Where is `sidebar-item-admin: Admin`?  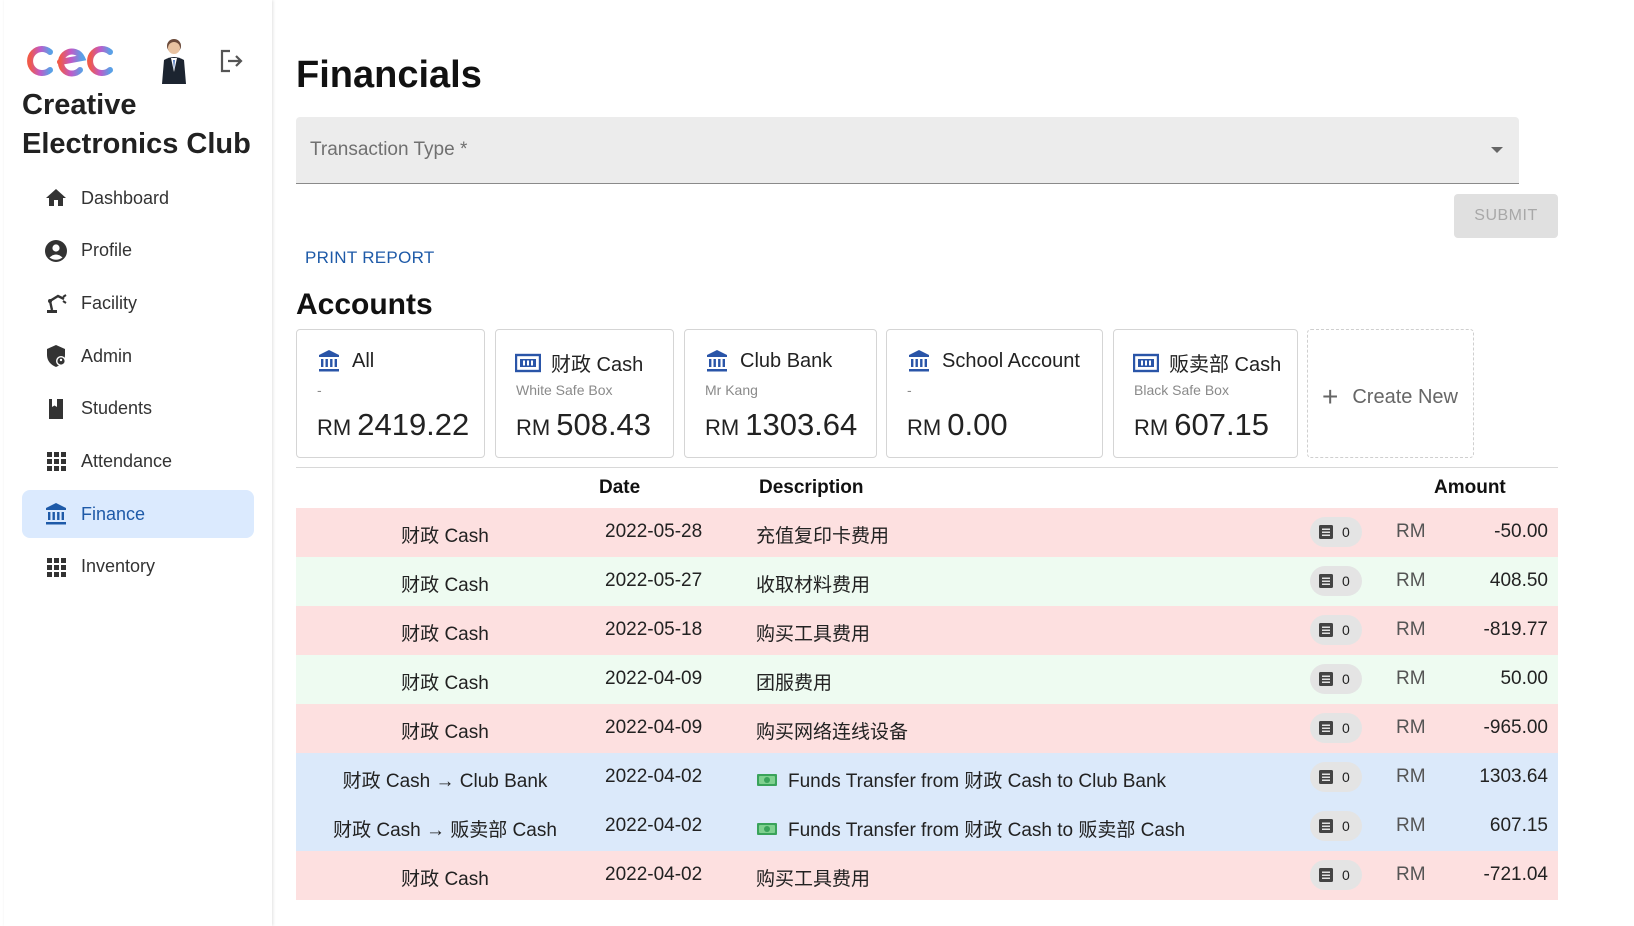 sidebar-item-admin: Admin is located at coordinates (138, 356).